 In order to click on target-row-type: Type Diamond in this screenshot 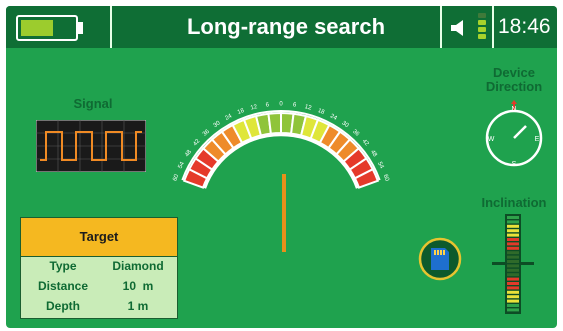, I will do `click(99, 267)`.